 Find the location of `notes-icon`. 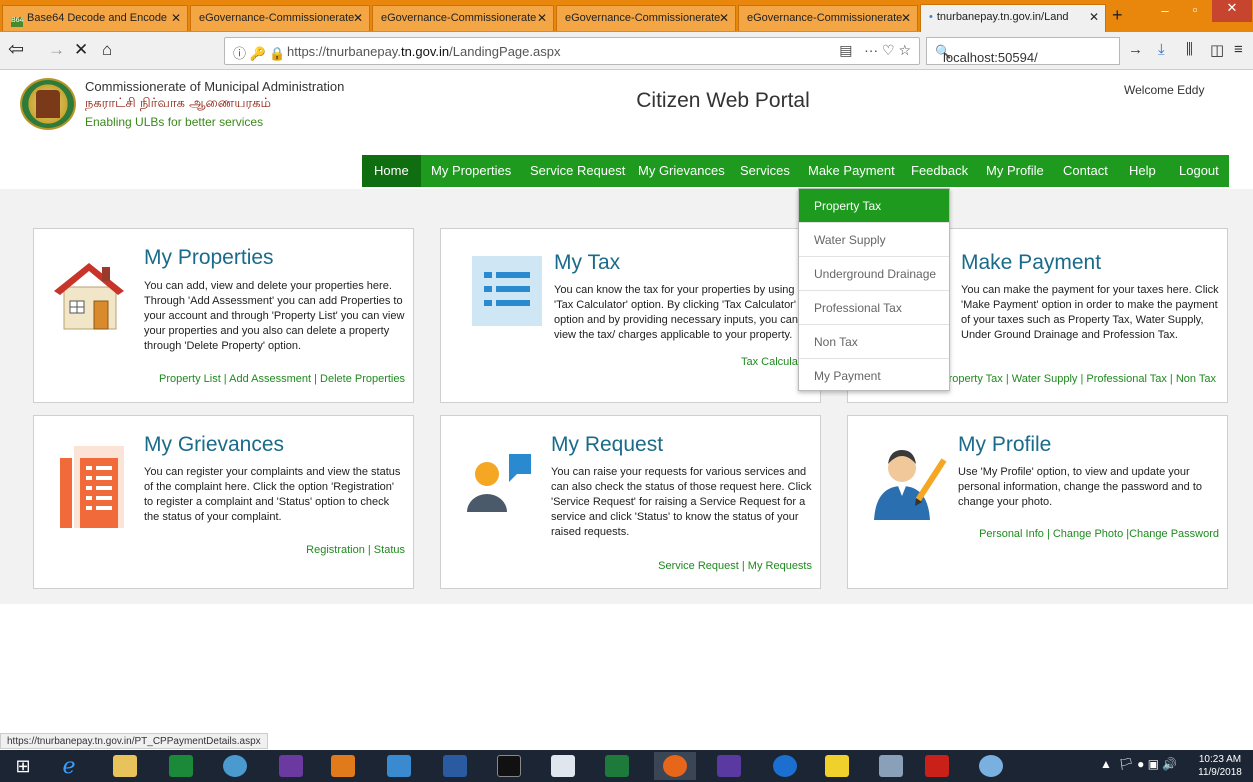

notes-icon is located at coordinates (837, 766).